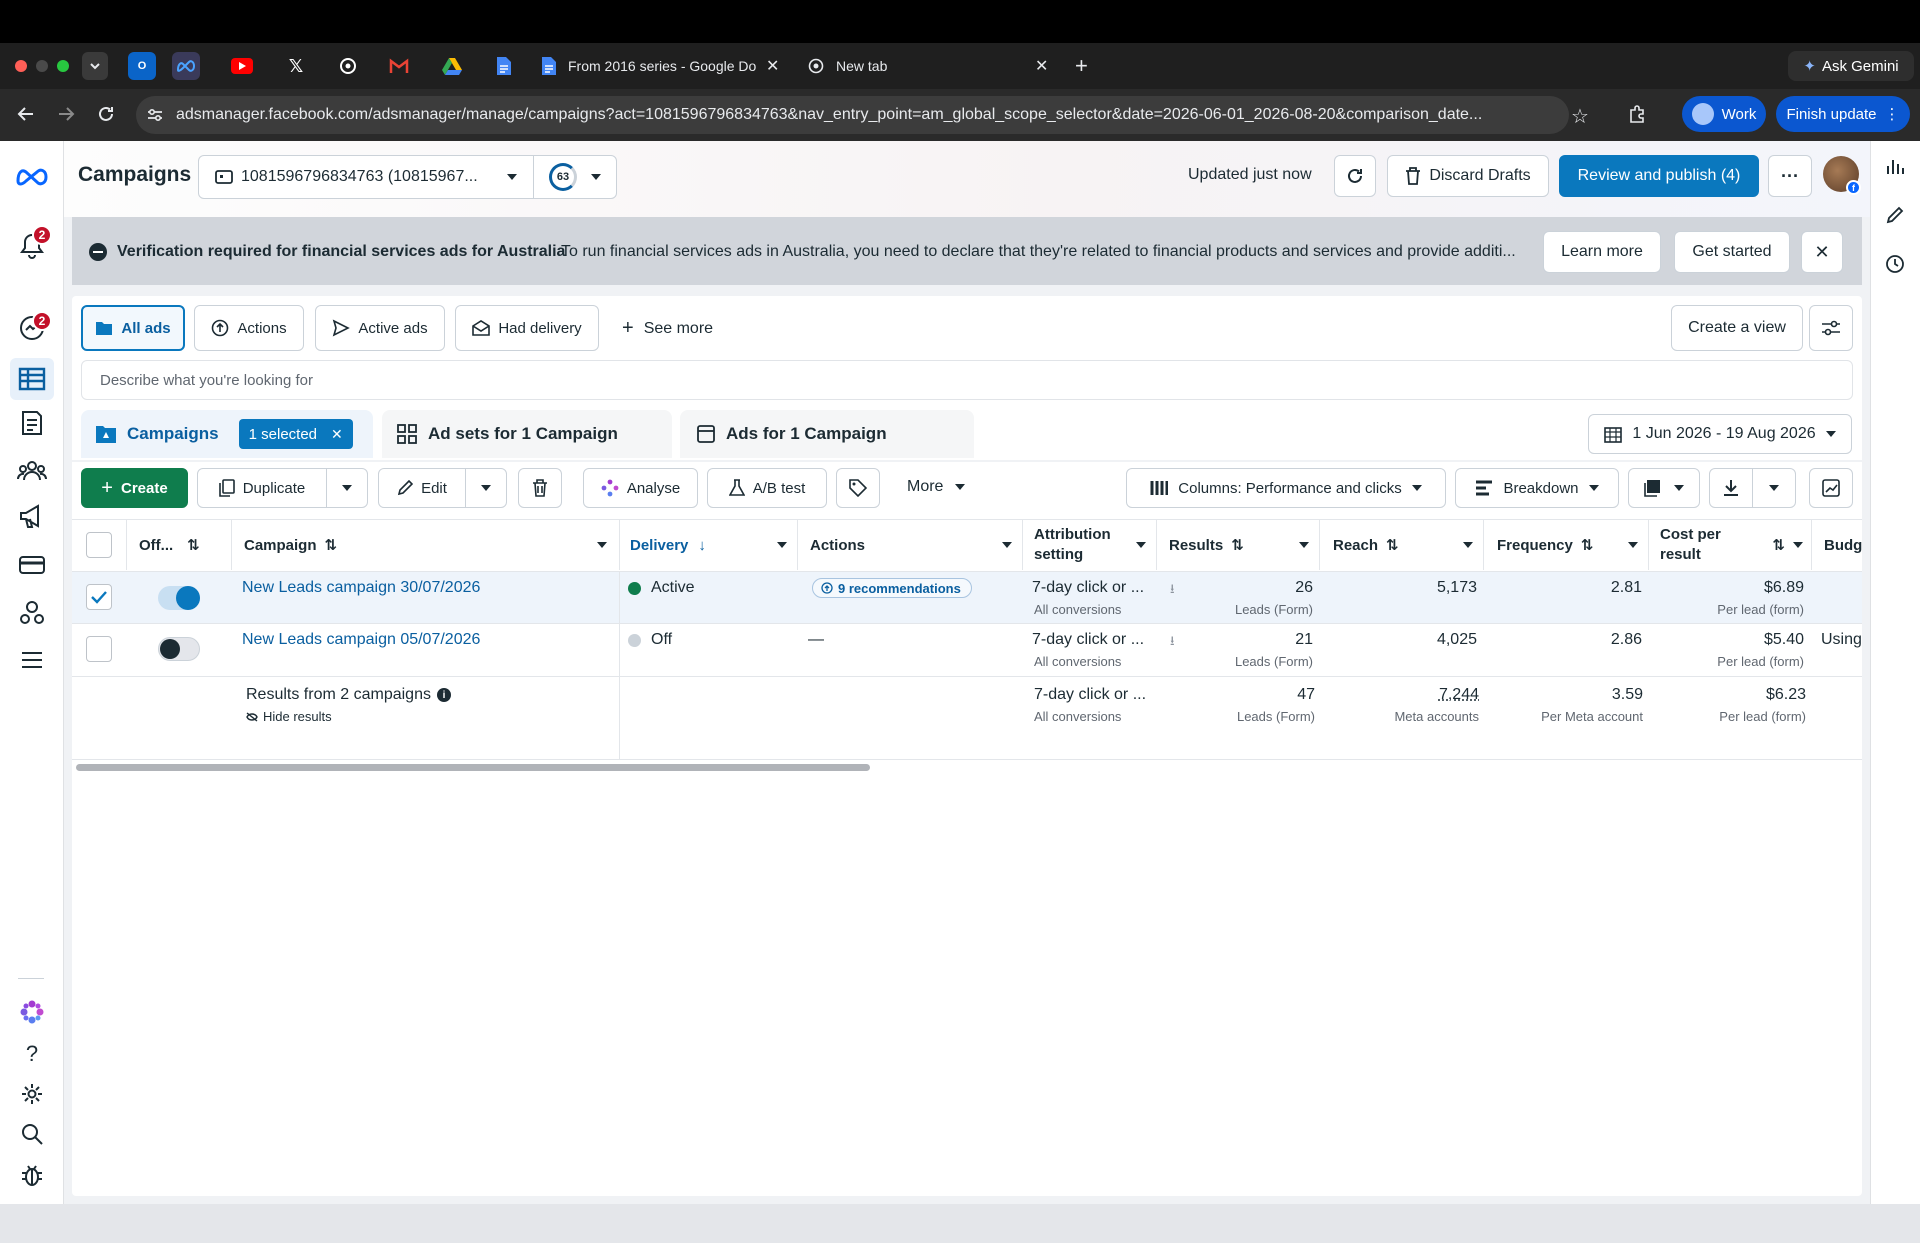  I want to click on site-settings-icon, so click(155, 115).